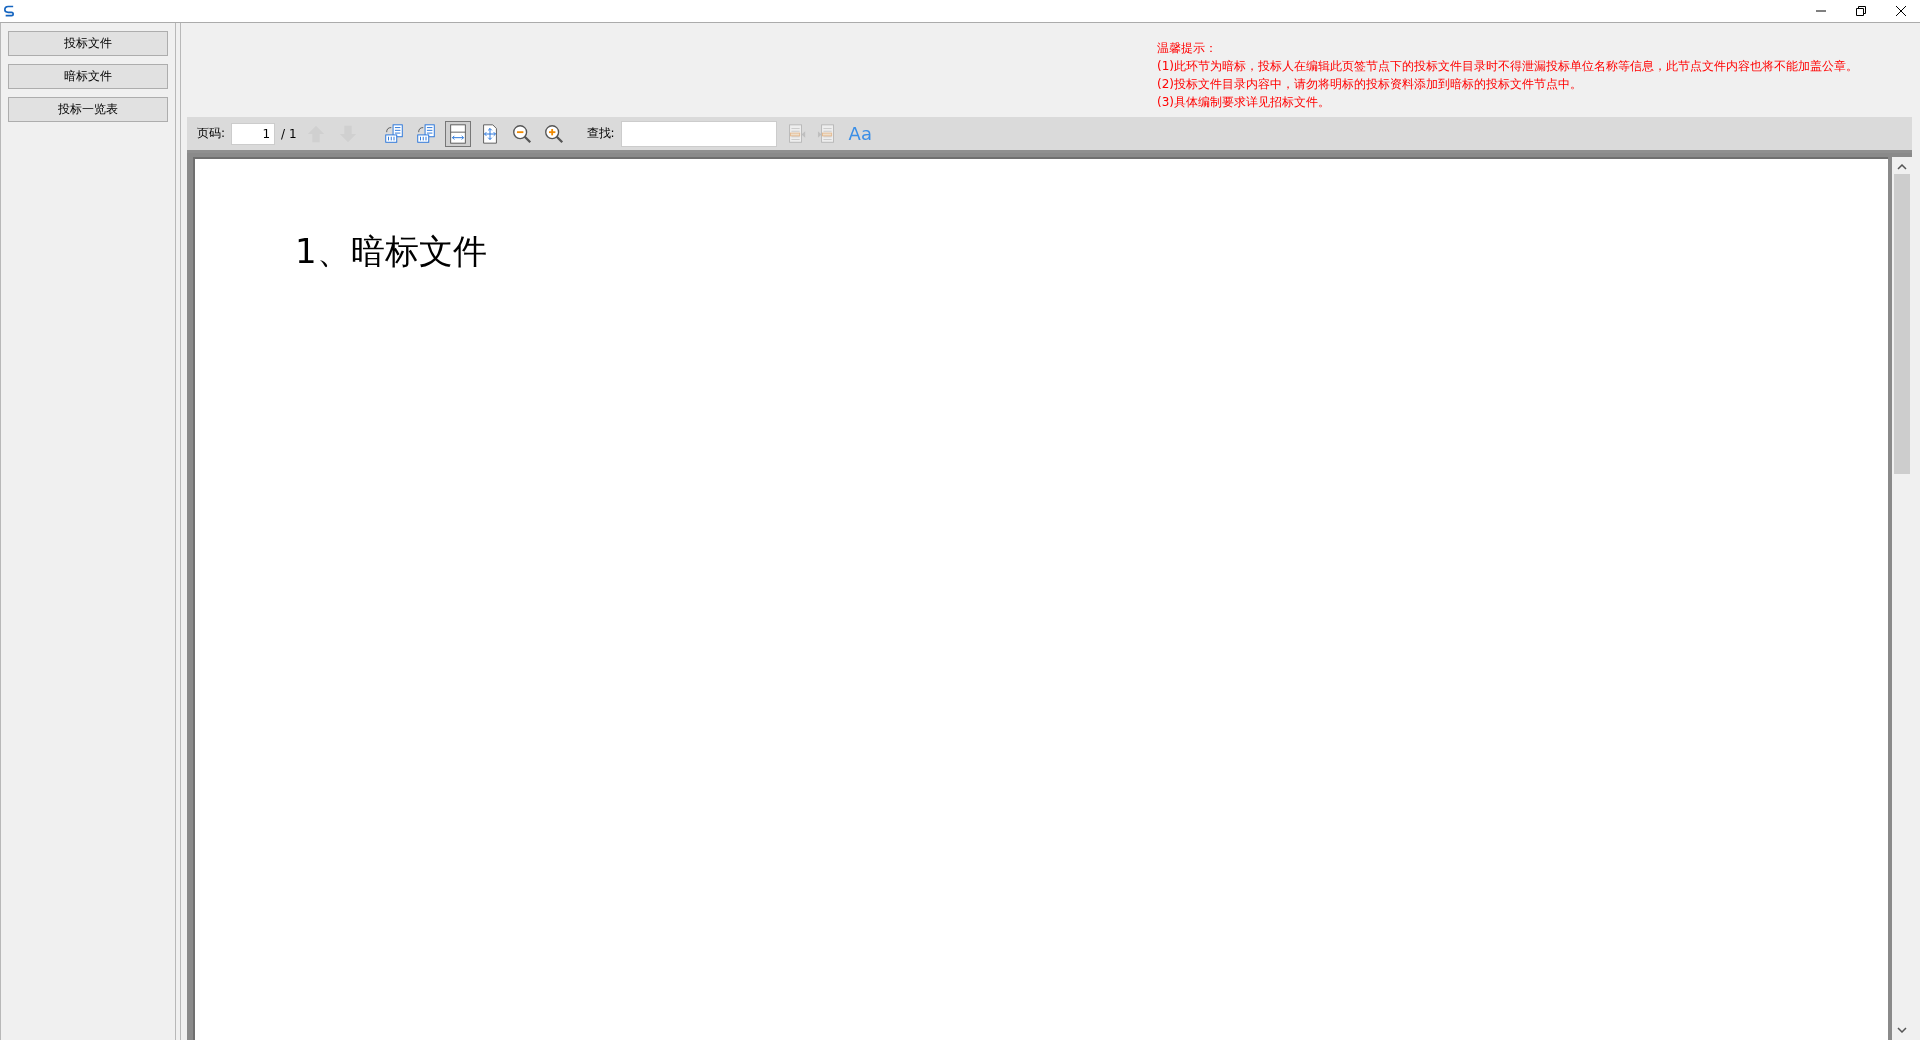  Describe the element at coordinates (9, 11) in the screenshot. I see `app-logo-icon` at that location.